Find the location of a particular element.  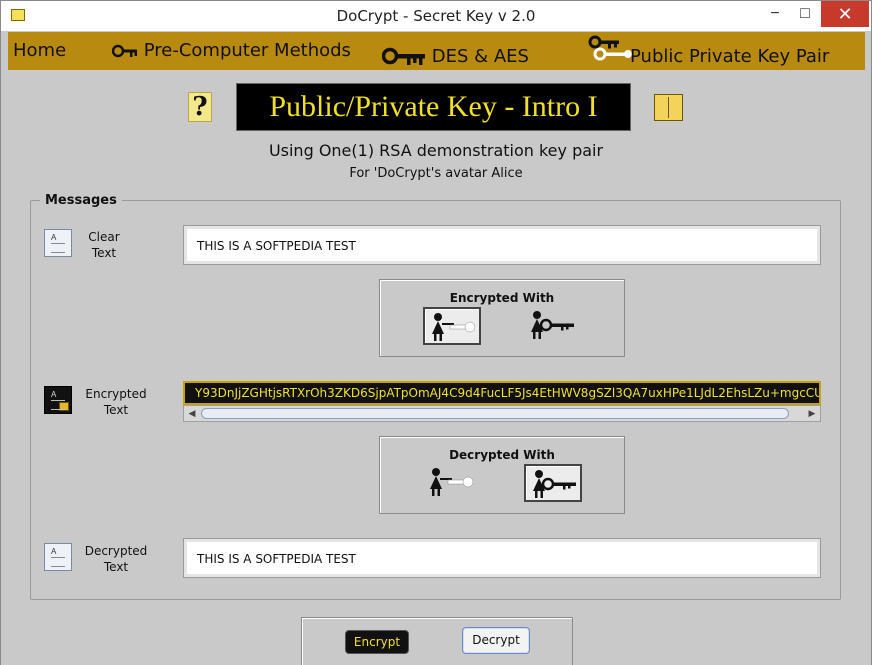

menu-des-aes: DES & AES is located at coordinates (455, 57).